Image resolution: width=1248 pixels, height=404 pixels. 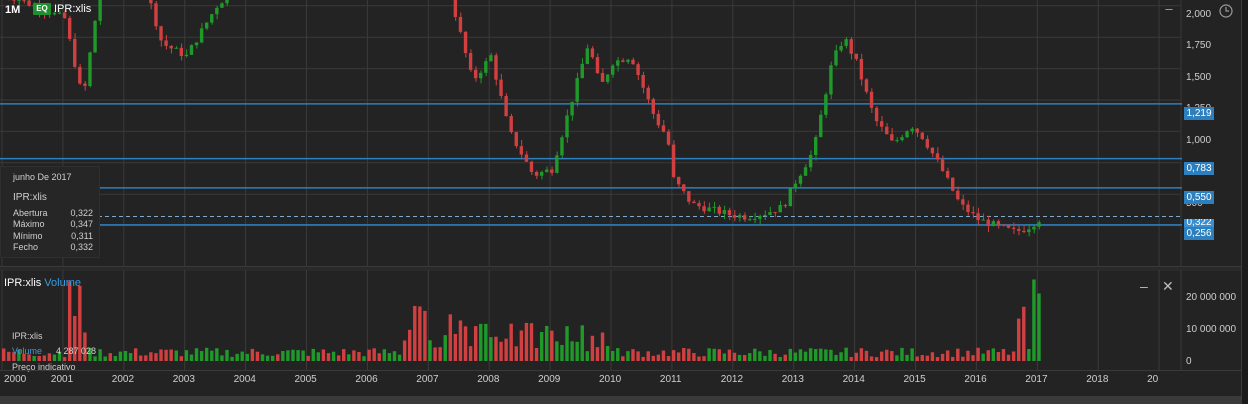 What do you see at coordinates (28, 236) in the screenshot?
I see `info-label: Mínimo` at bounding box center [28, 236].